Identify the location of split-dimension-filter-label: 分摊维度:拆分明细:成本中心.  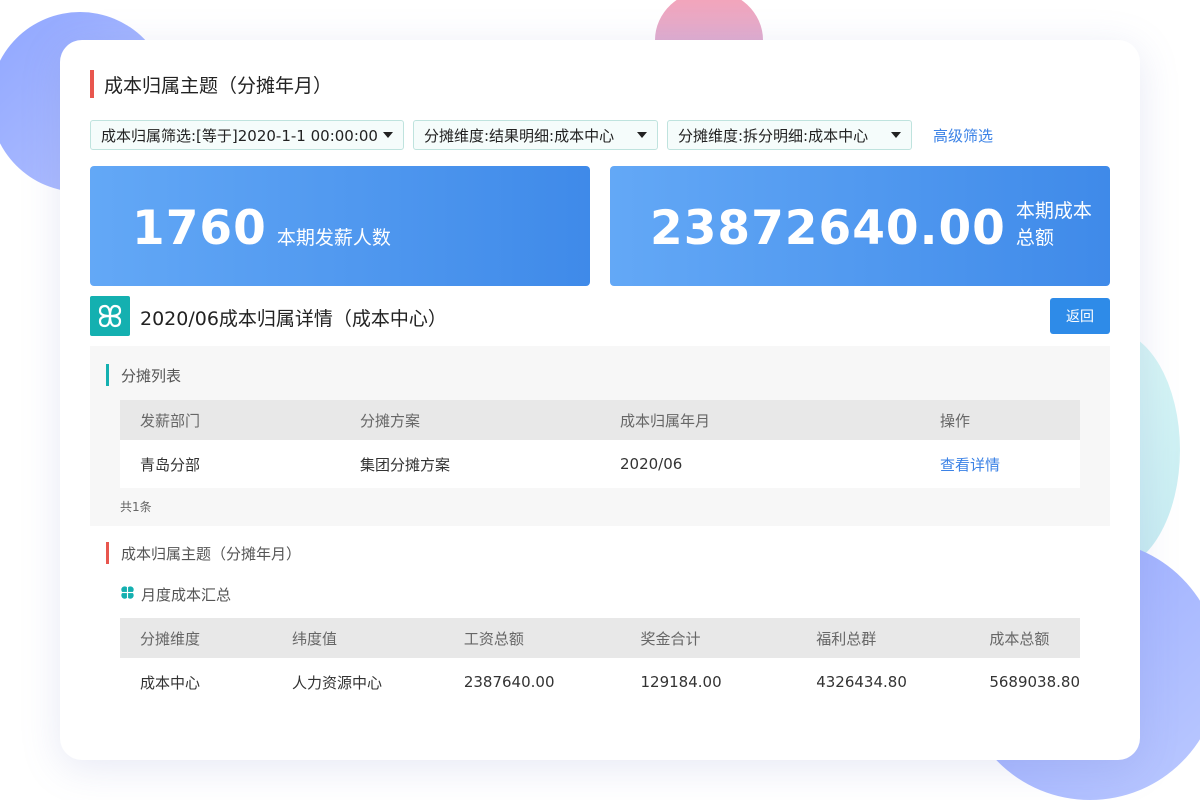
(773, 135).